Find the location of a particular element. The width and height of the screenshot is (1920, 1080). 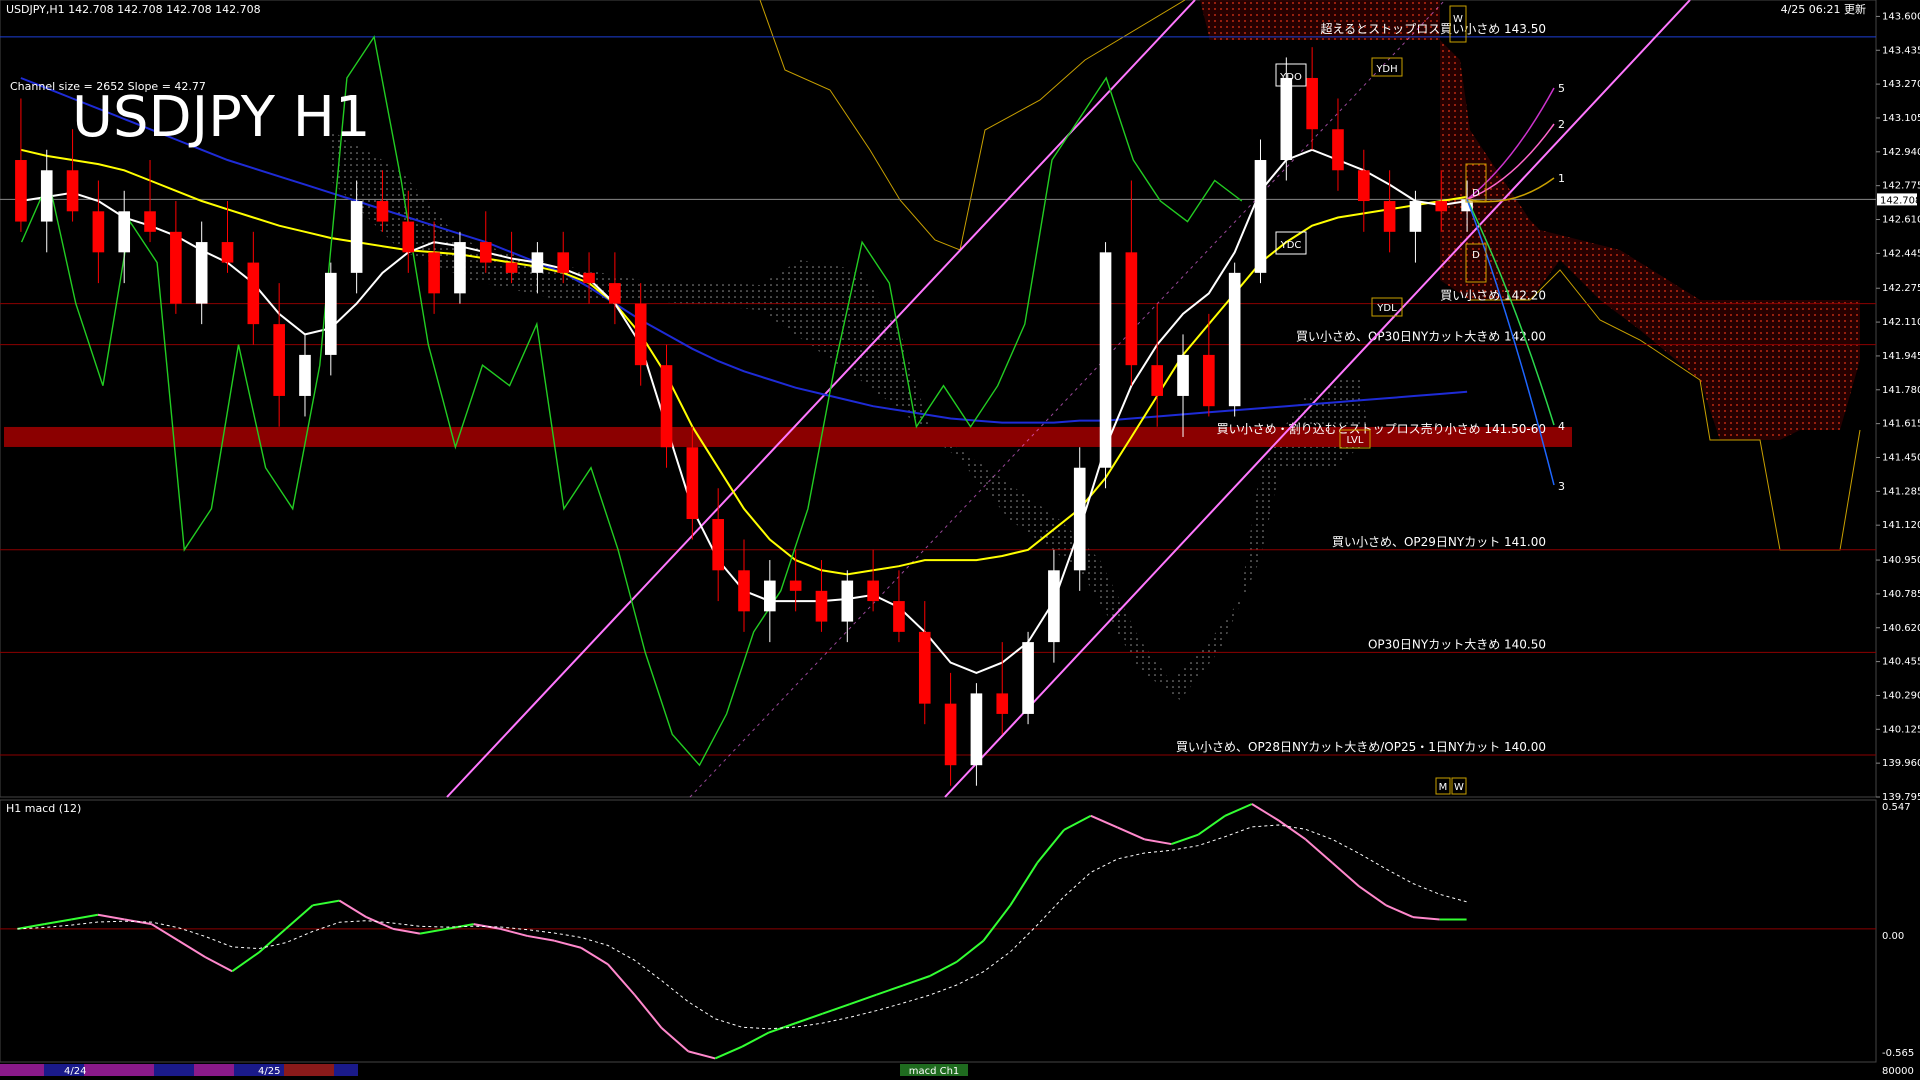

price-label-16: 140.950 is located at coordinates (1901, 560).